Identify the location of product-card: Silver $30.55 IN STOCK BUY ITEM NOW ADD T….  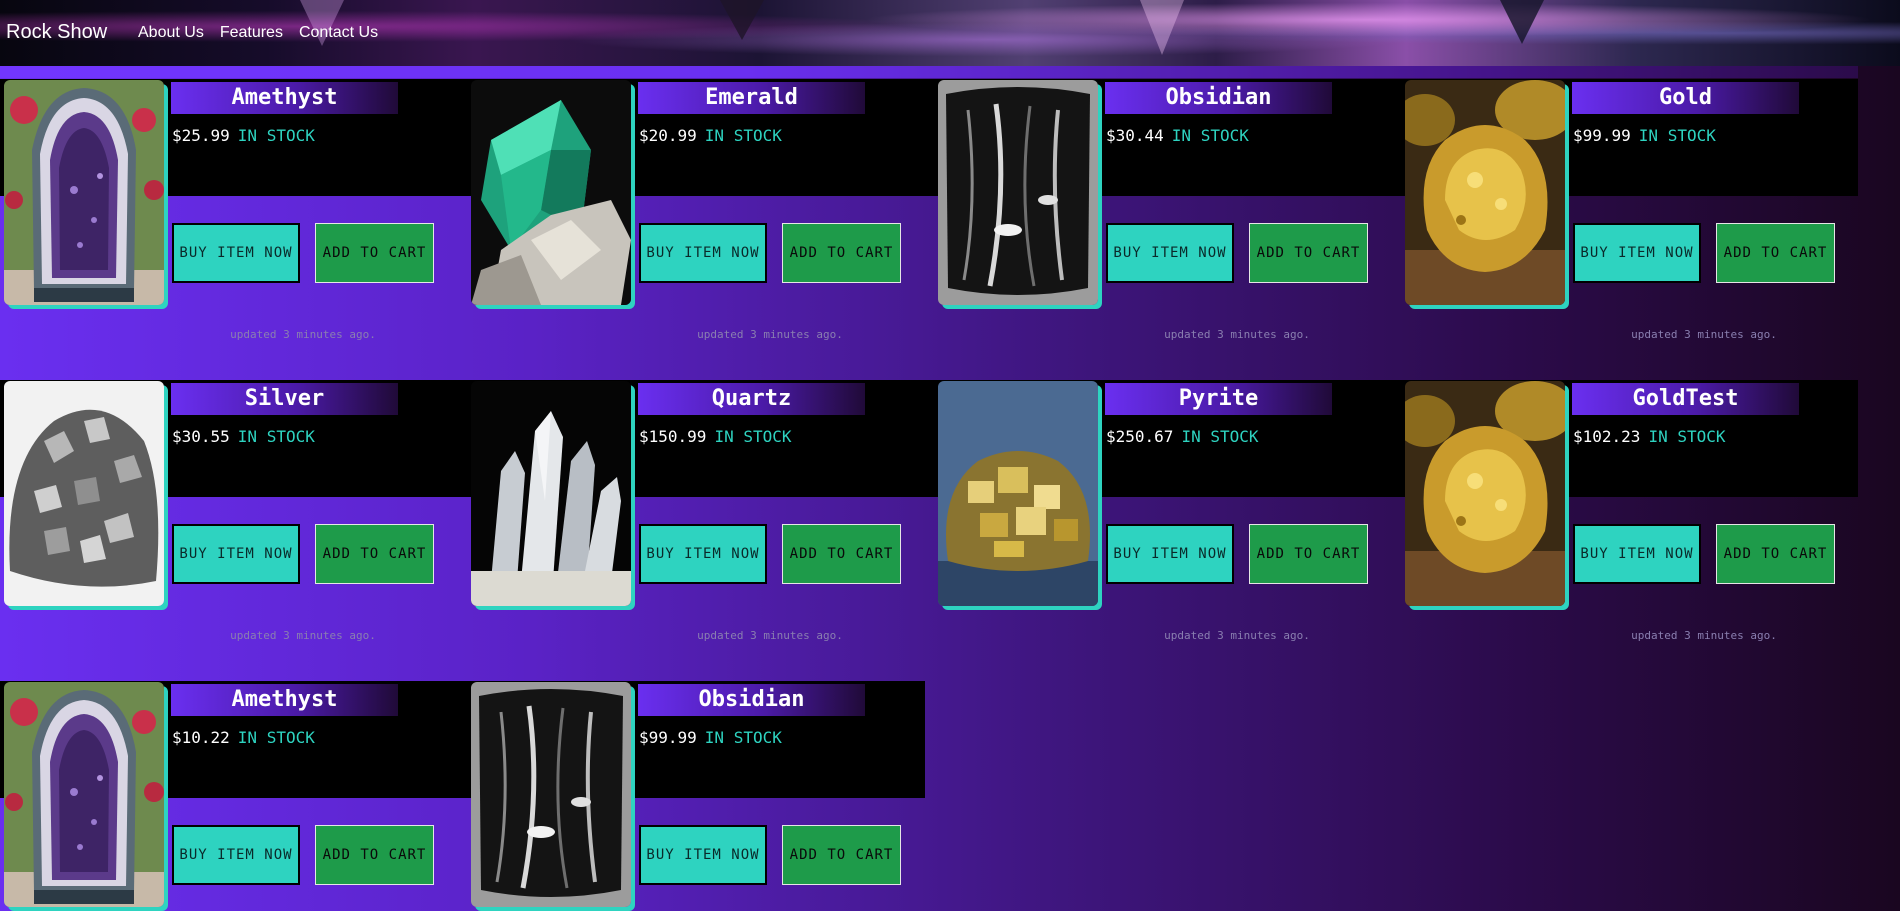
(233, 512).